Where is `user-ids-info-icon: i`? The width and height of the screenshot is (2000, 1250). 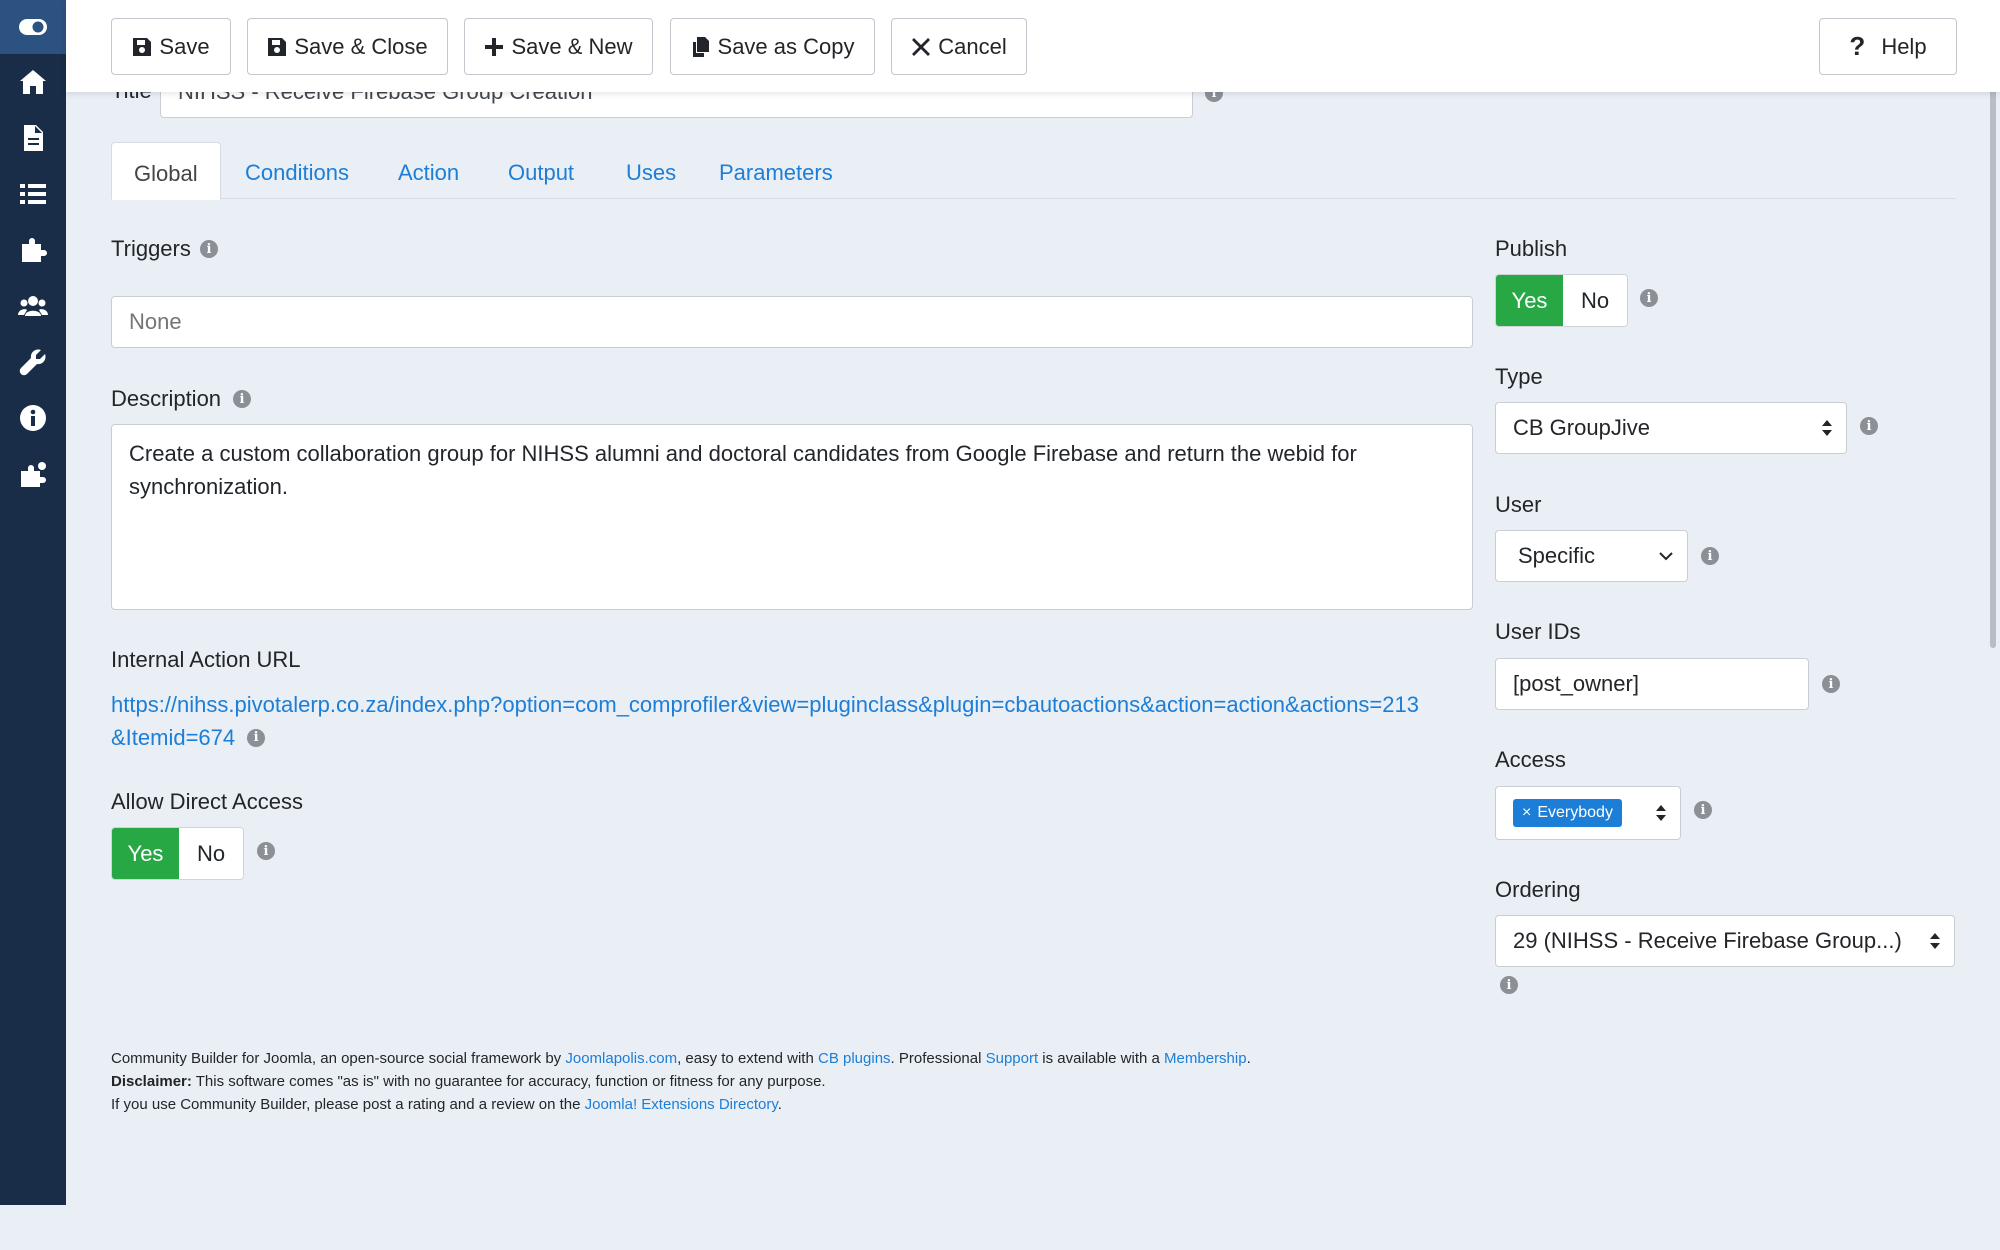 user-ids-info-icon: i is located at coordinates (1831, 684).